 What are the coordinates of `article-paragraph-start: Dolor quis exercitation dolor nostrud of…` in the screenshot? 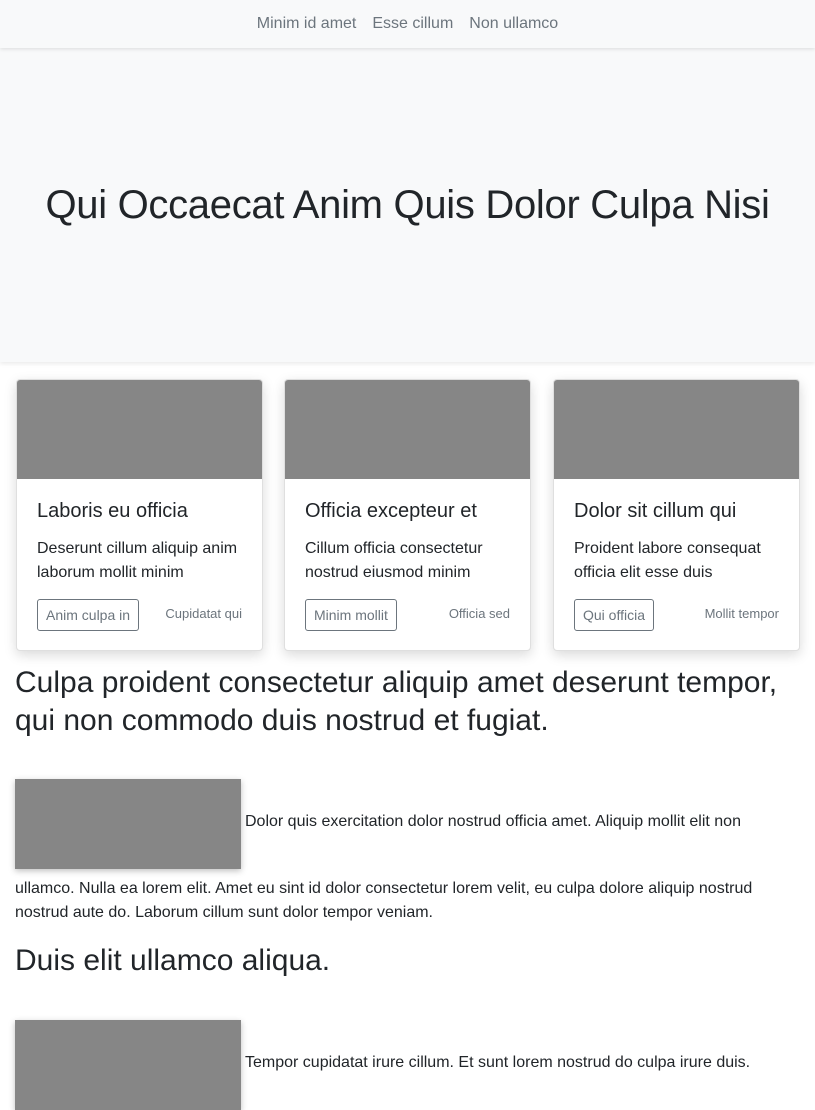 It's located at (493, 821).